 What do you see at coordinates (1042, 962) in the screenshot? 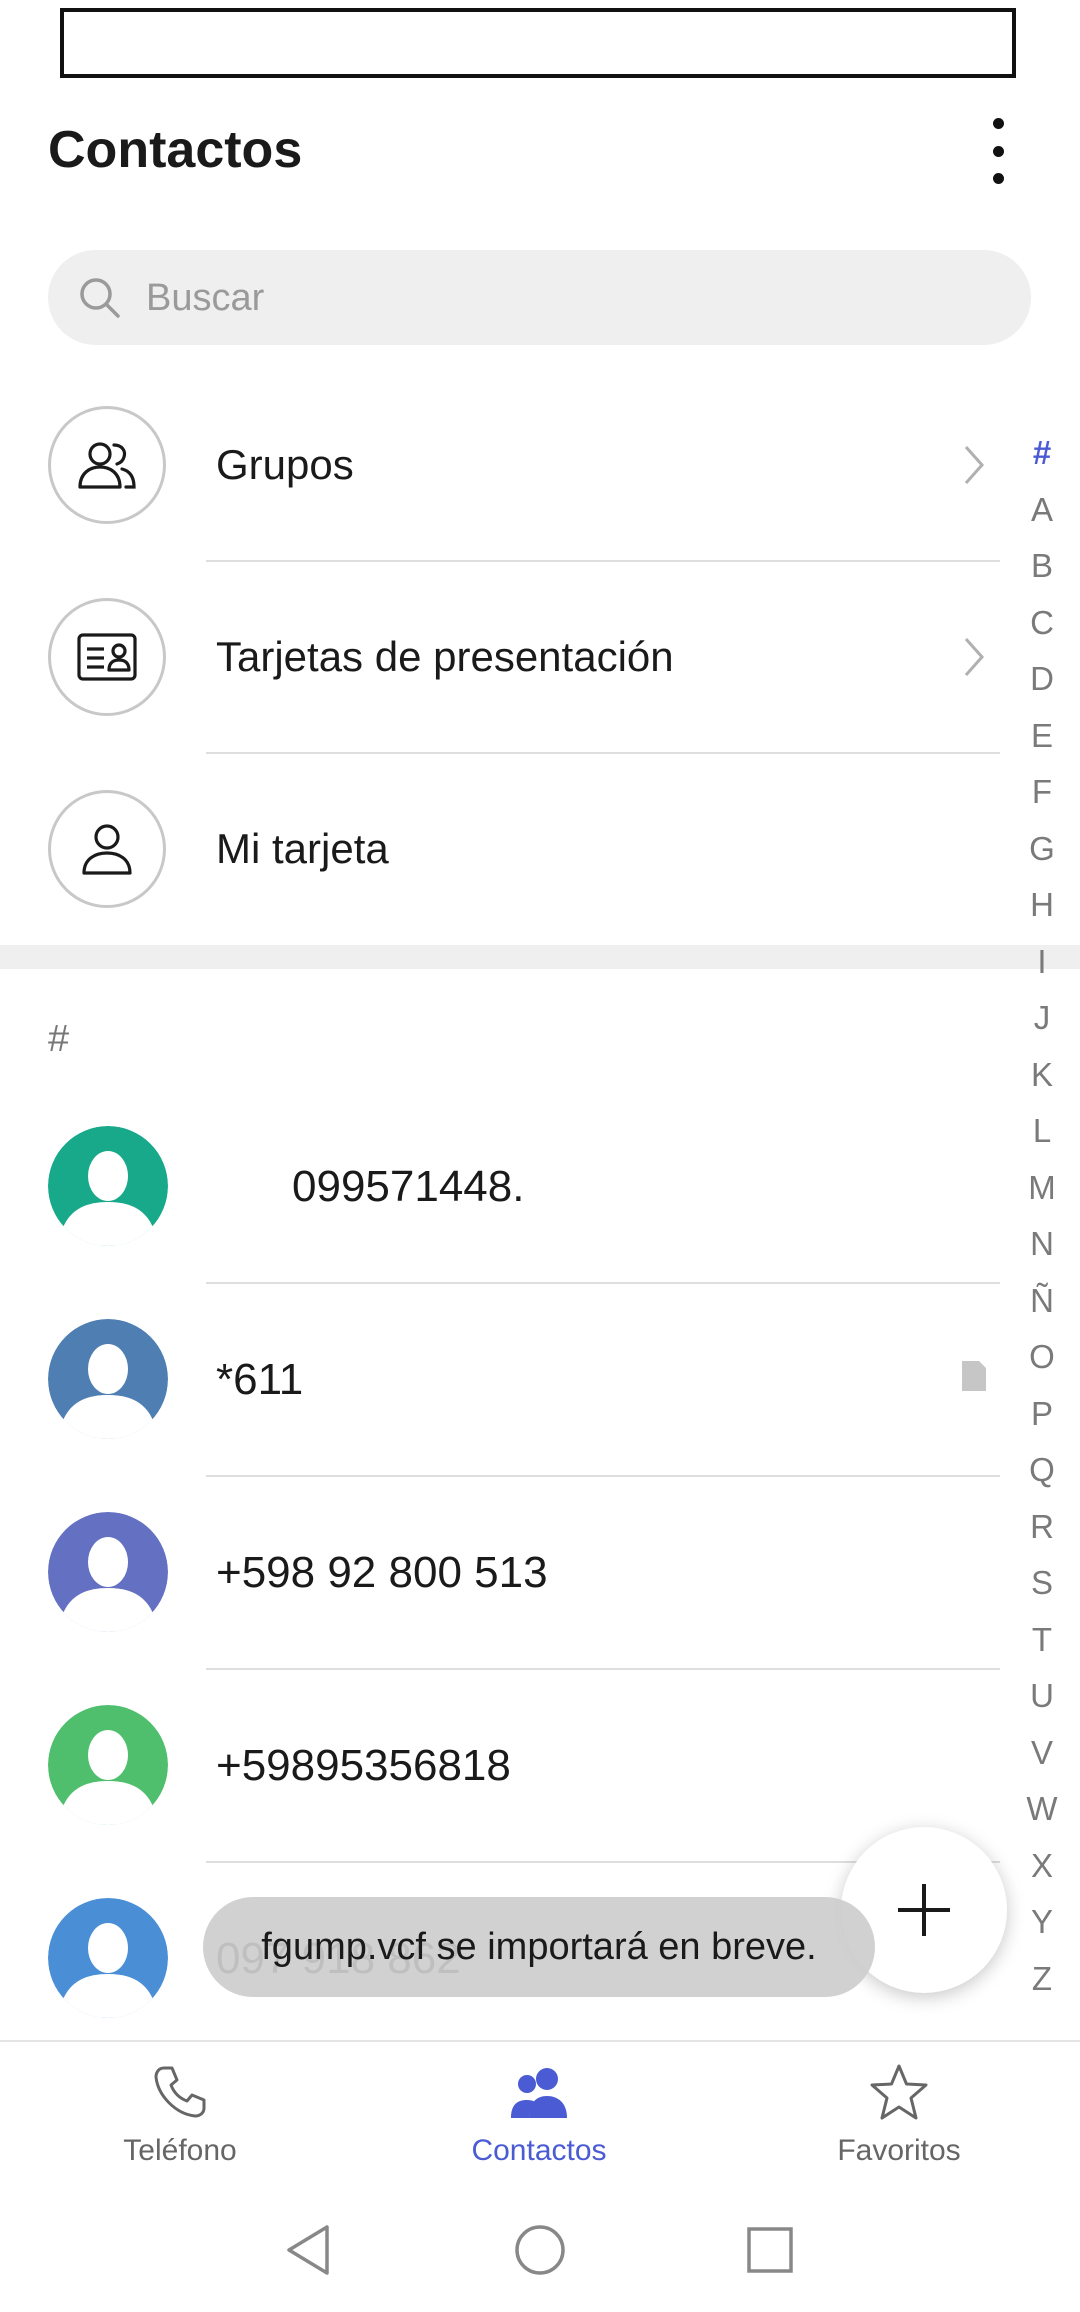
I see `alphabet-index-letter: I` at bounding box center [1042, 962].